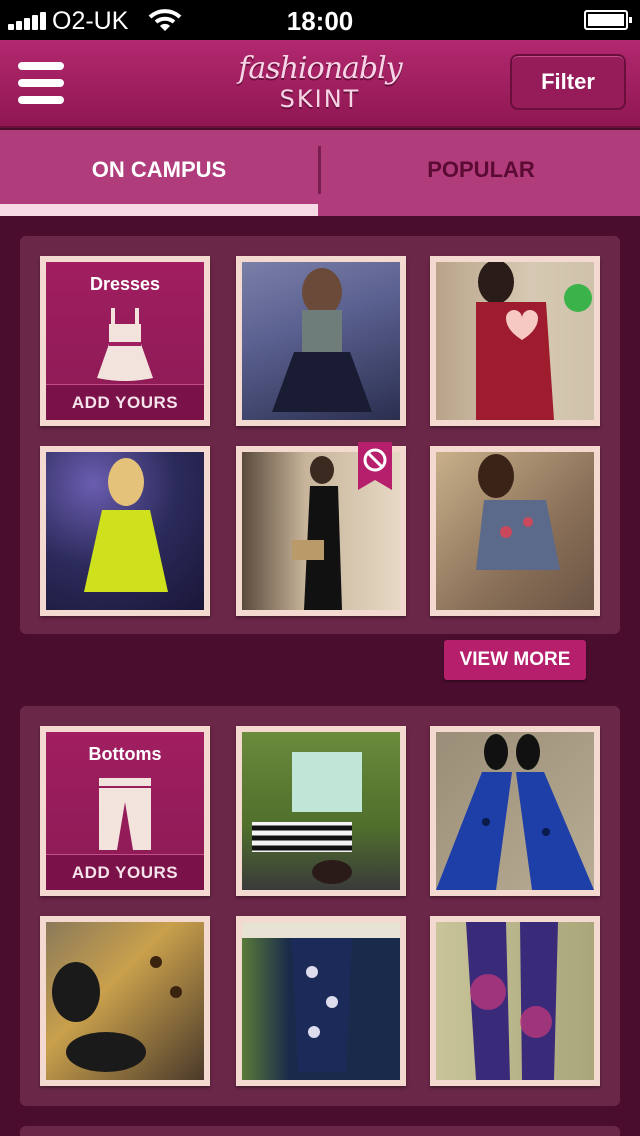 This screenshot has width=640, height=1136. Describe the element at coordinates (320, 1131) in the screenshot. I see `next-section` at that location.